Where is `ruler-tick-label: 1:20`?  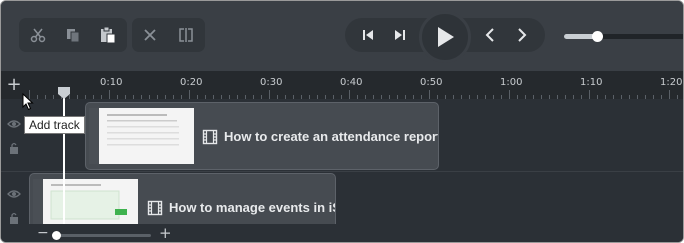 ruler-tick-label: 1:20 is located at coordinates (671, 82).